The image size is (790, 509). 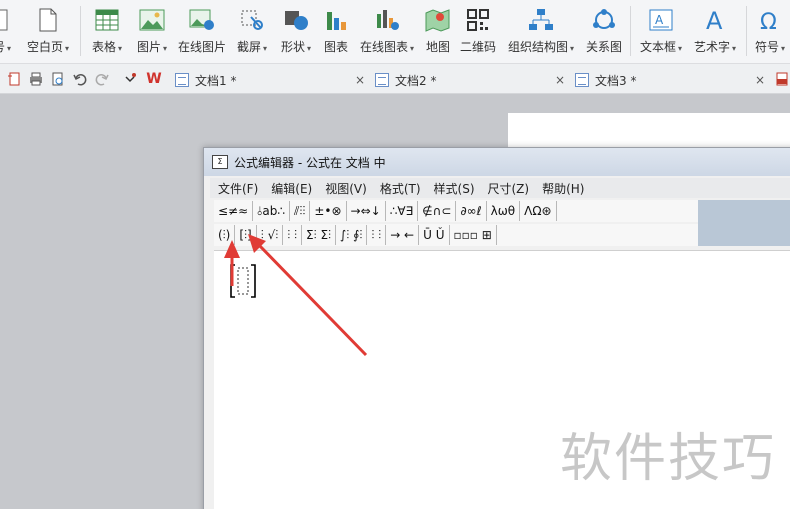 I want to click on wordart-icon: A, so click(x=715, y=20).